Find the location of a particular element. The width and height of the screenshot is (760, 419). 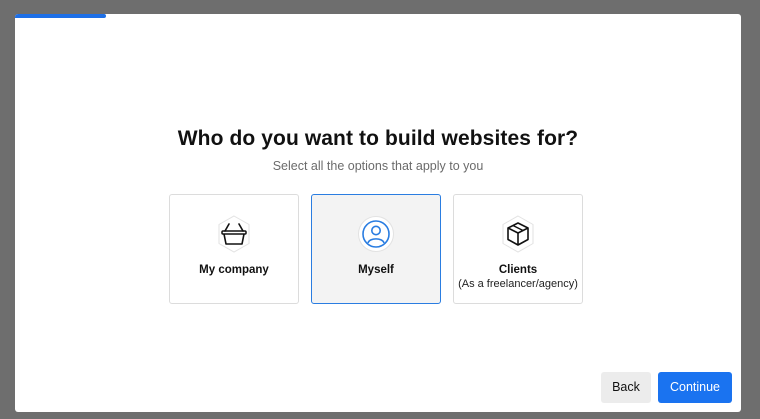

user-icon is located at coordinates (376, 234).